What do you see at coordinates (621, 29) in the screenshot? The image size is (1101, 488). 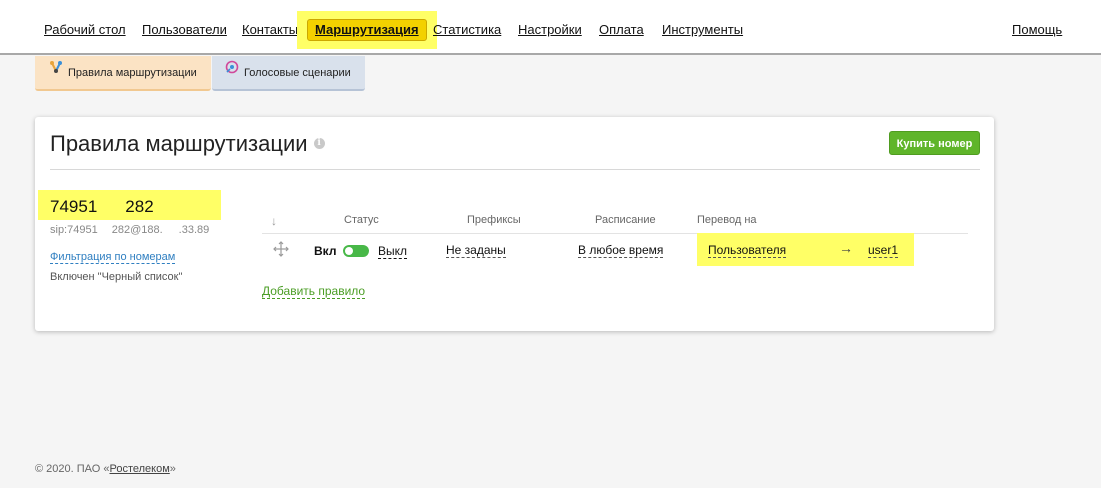 I see `nav-item-payment: Оплата` at bounding box center [621, 29].